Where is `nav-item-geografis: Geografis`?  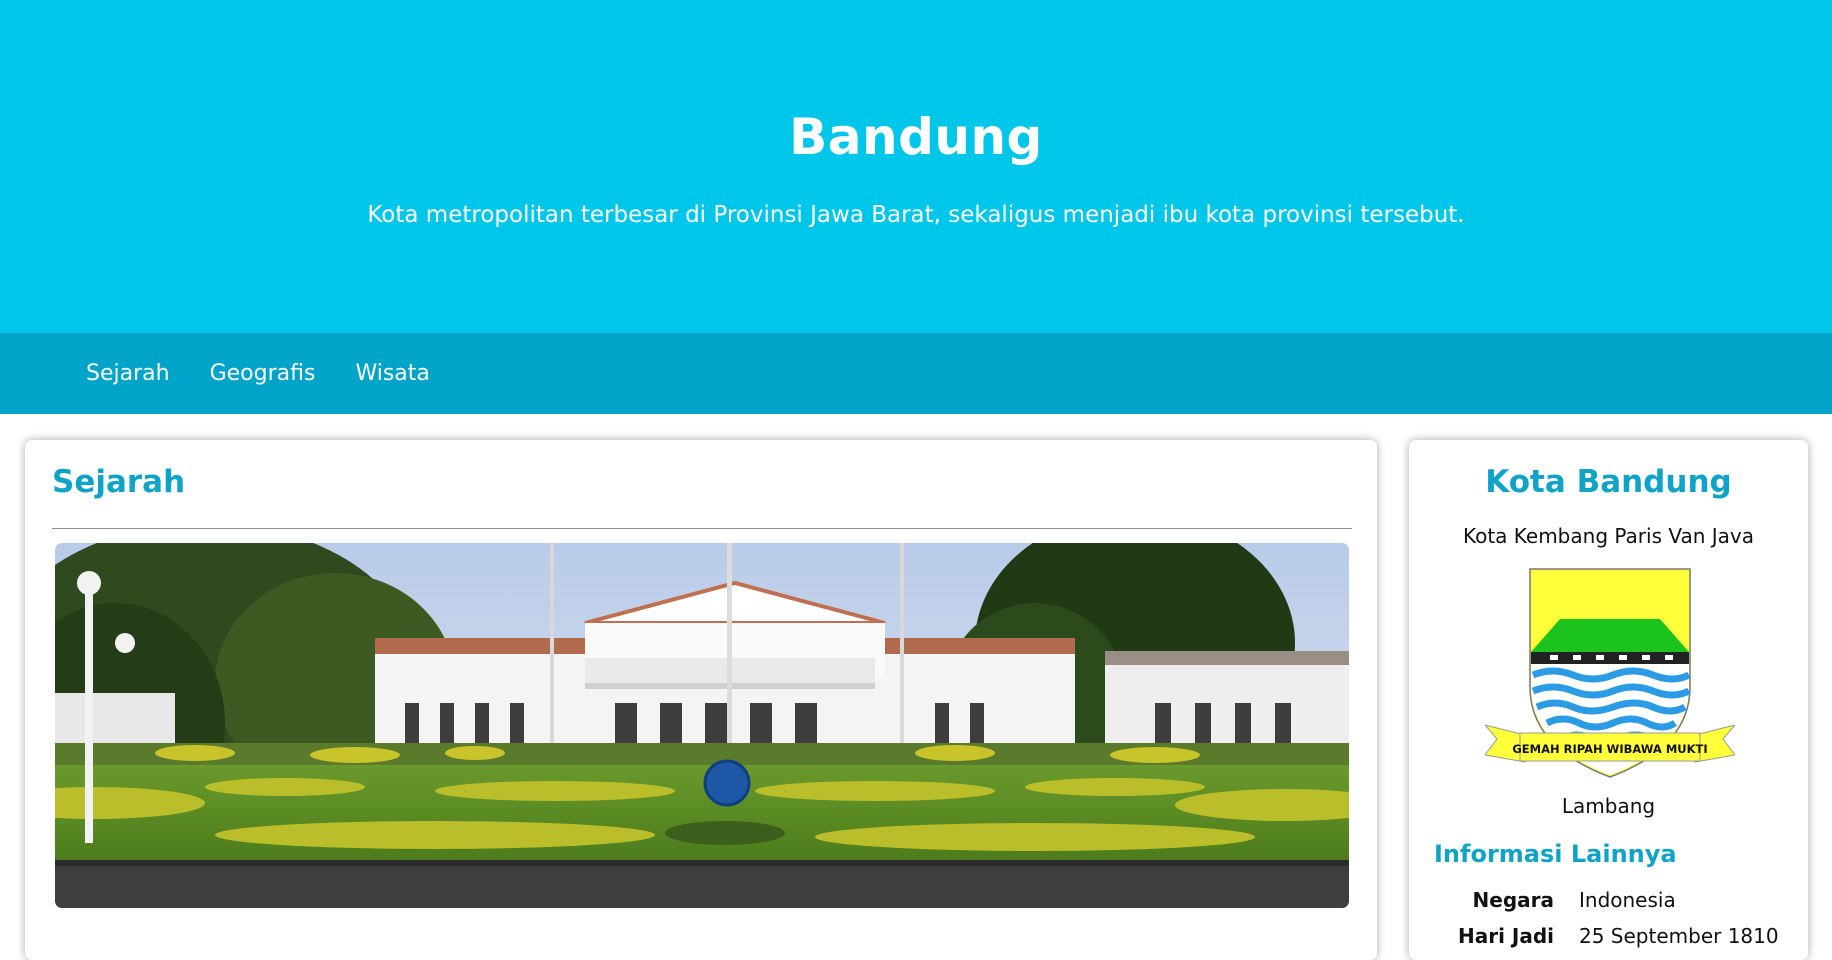
nav-item-geografis: Geografis is located at coordinates (263, 373).